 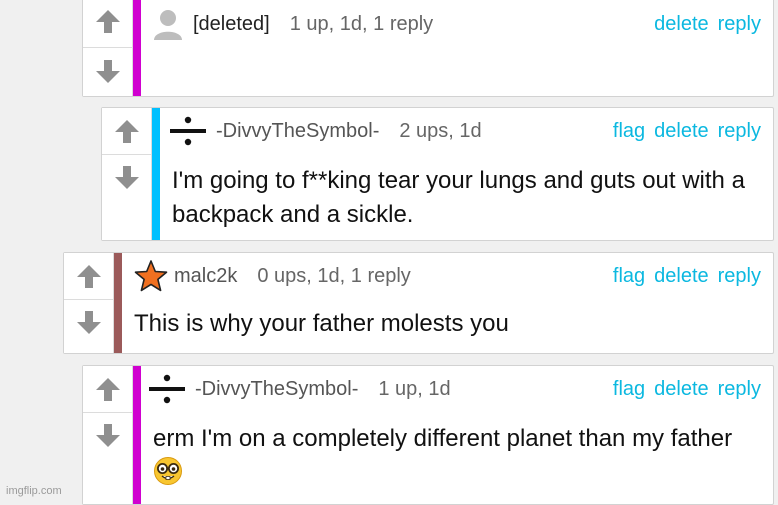 I want to click on comment-stats: 1 up, 1d, 1 reply, so click(x=361, y=23).